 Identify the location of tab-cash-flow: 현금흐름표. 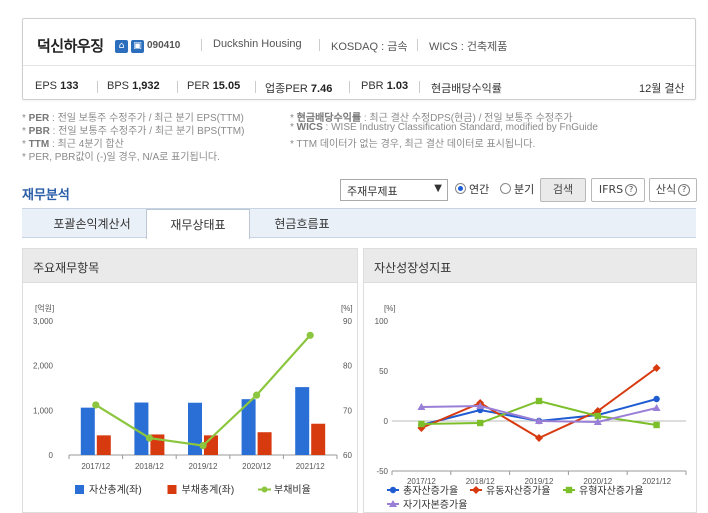
(302, 223).